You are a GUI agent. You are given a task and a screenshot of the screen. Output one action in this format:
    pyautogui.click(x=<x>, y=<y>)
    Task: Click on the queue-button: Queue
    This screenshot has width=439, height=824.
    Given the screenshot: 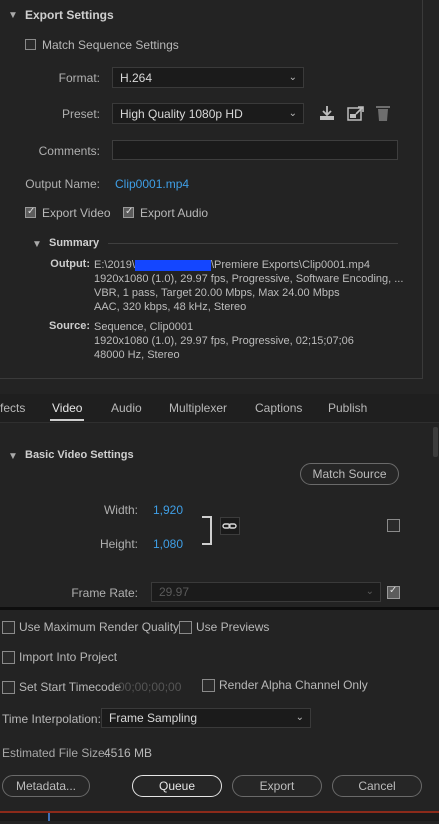 What is the action you would take?
    pyautogui.click(x=177, y=786)
    